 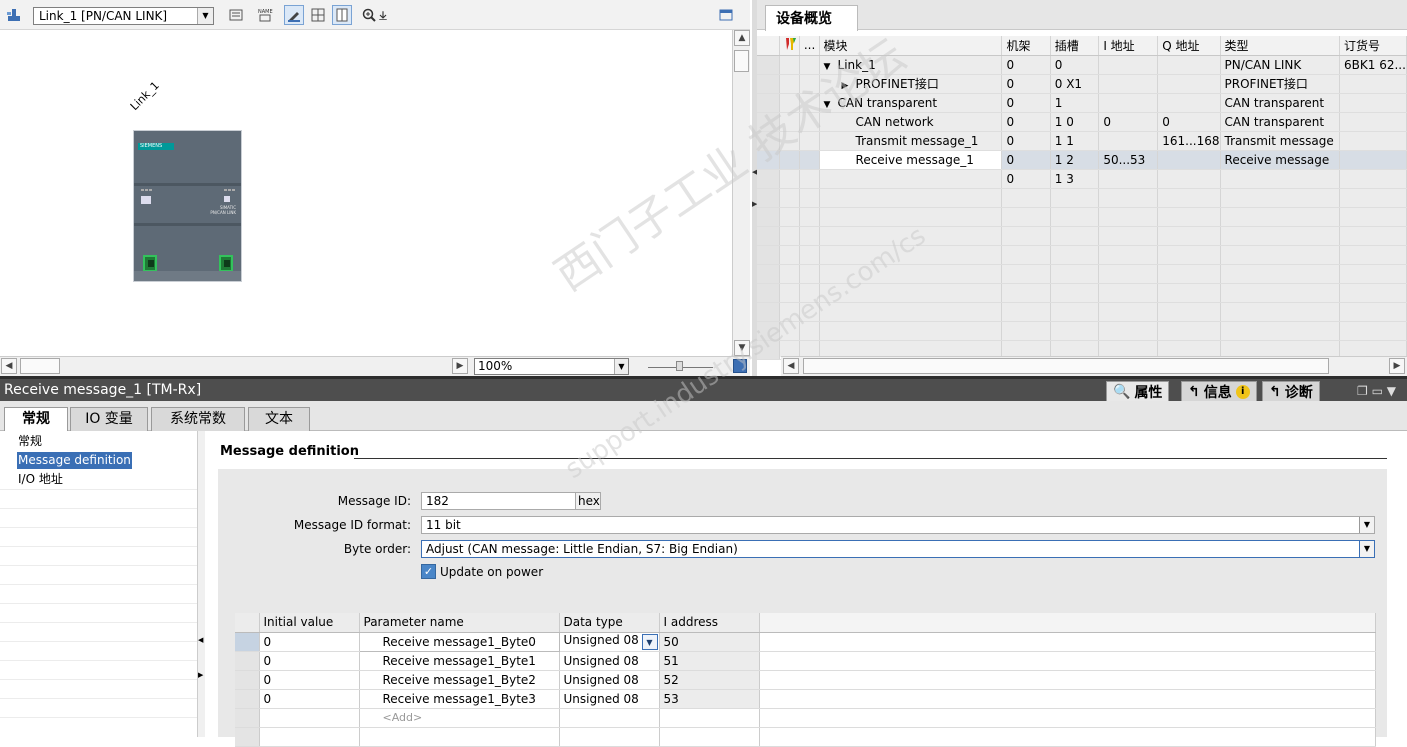 I want to click on nav-io-address: I/O 地址, so click(x=40, y=479).